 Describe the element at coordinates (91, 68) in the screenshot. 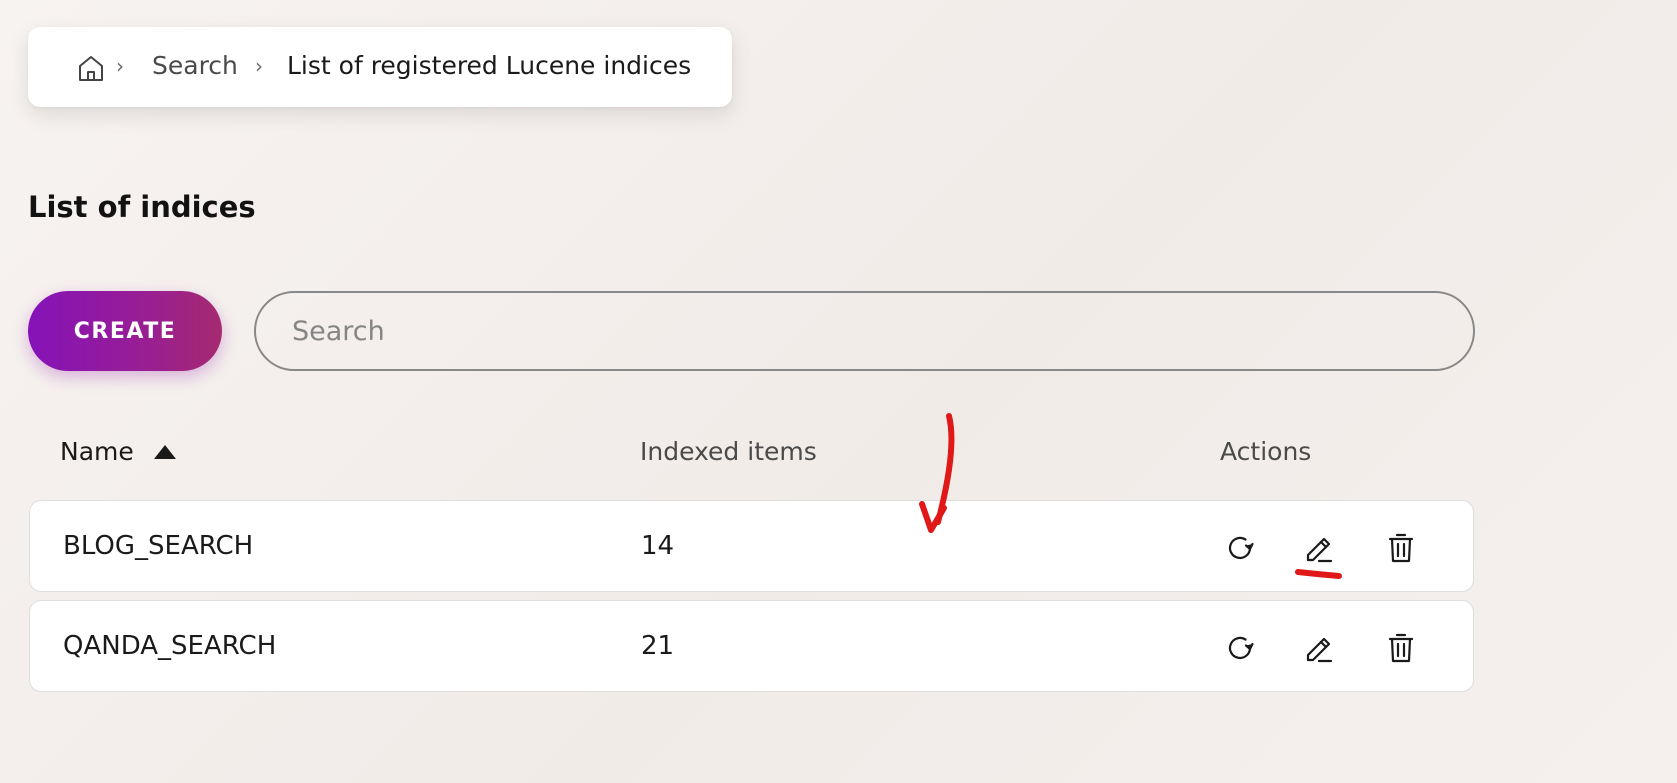

I see `home-icon` at that location.